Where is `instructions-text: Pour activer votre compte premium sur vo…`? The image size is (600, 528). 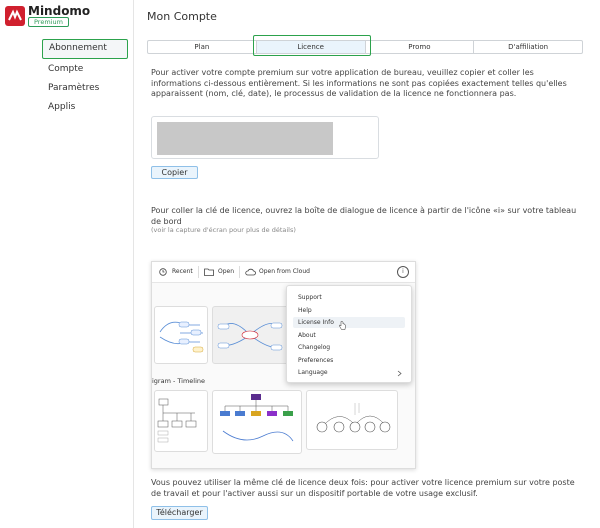 instructions-text: Pour activer votre compte premium sur vo… is located at coordinates (359, 83).